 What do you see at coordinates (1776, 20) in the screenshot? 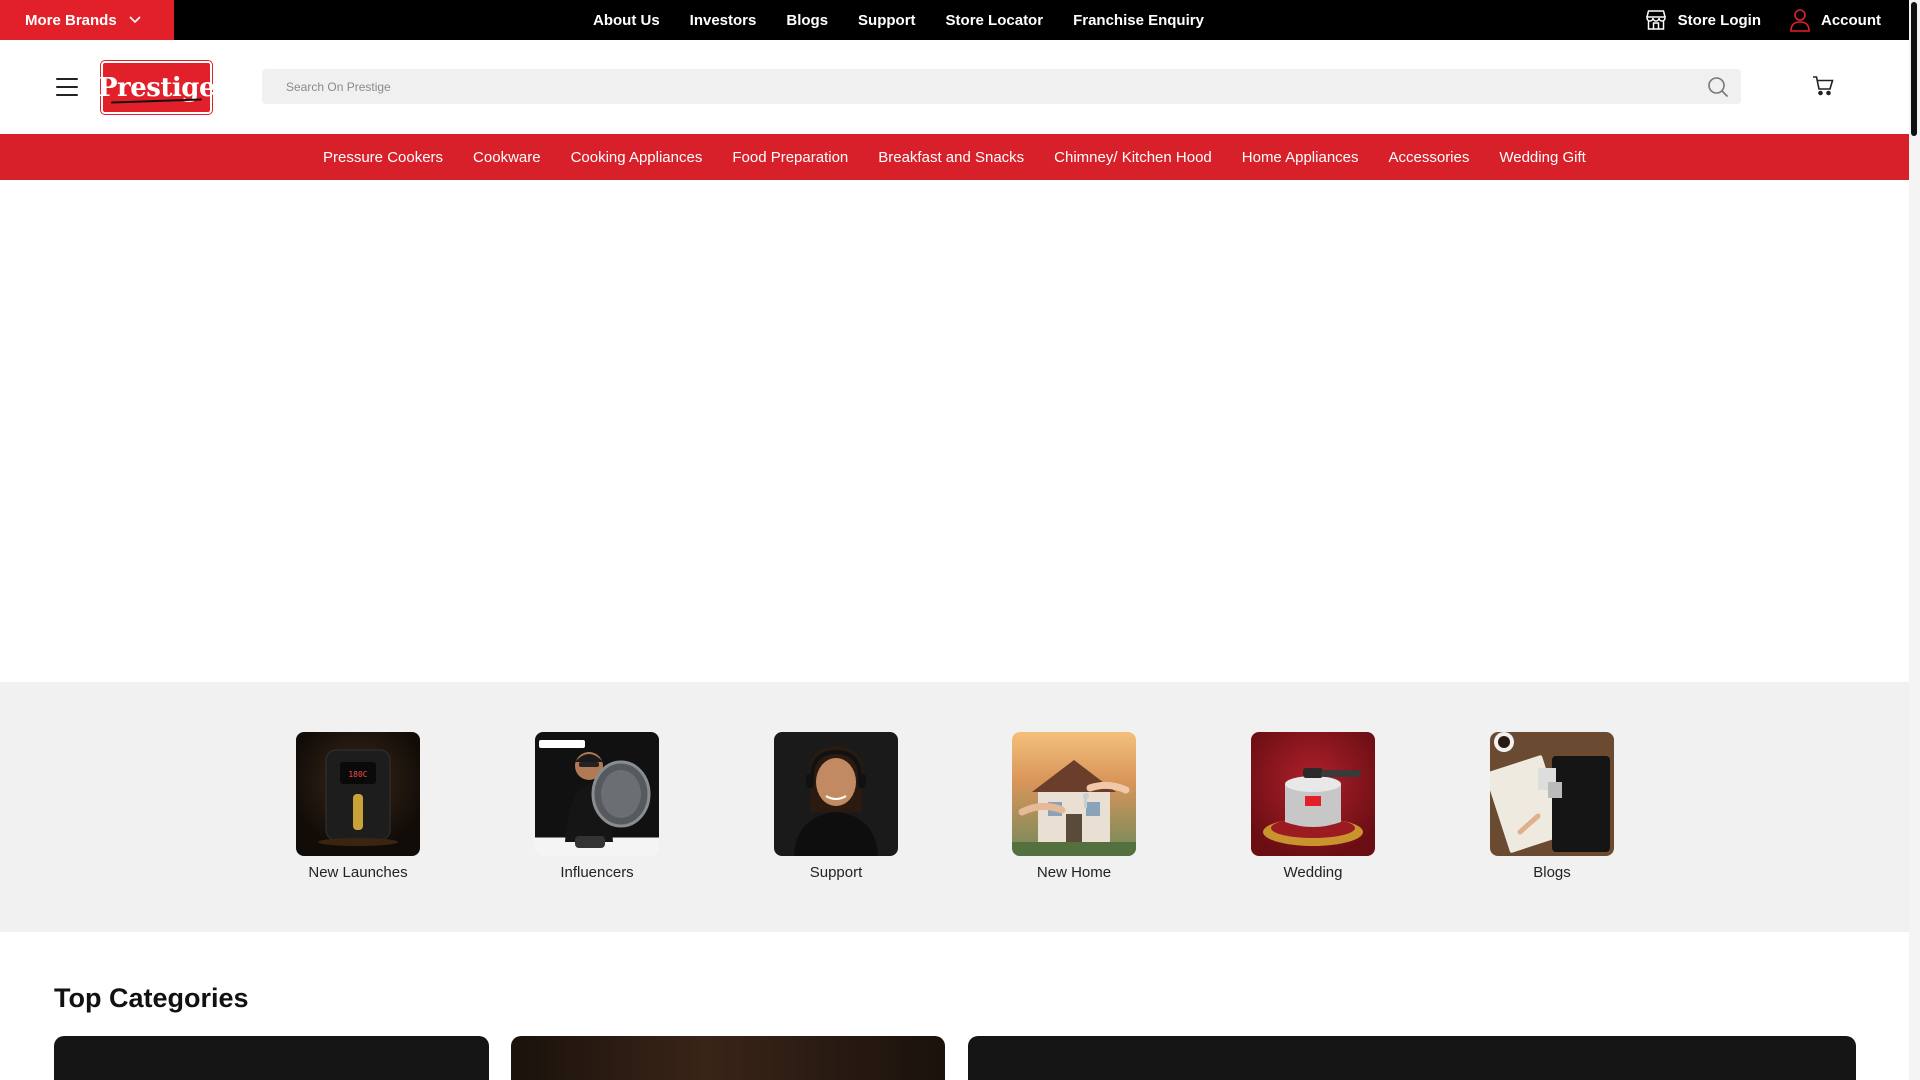
I see `top-right-actions: Store Login Account` at bounding box center [1776, 20].